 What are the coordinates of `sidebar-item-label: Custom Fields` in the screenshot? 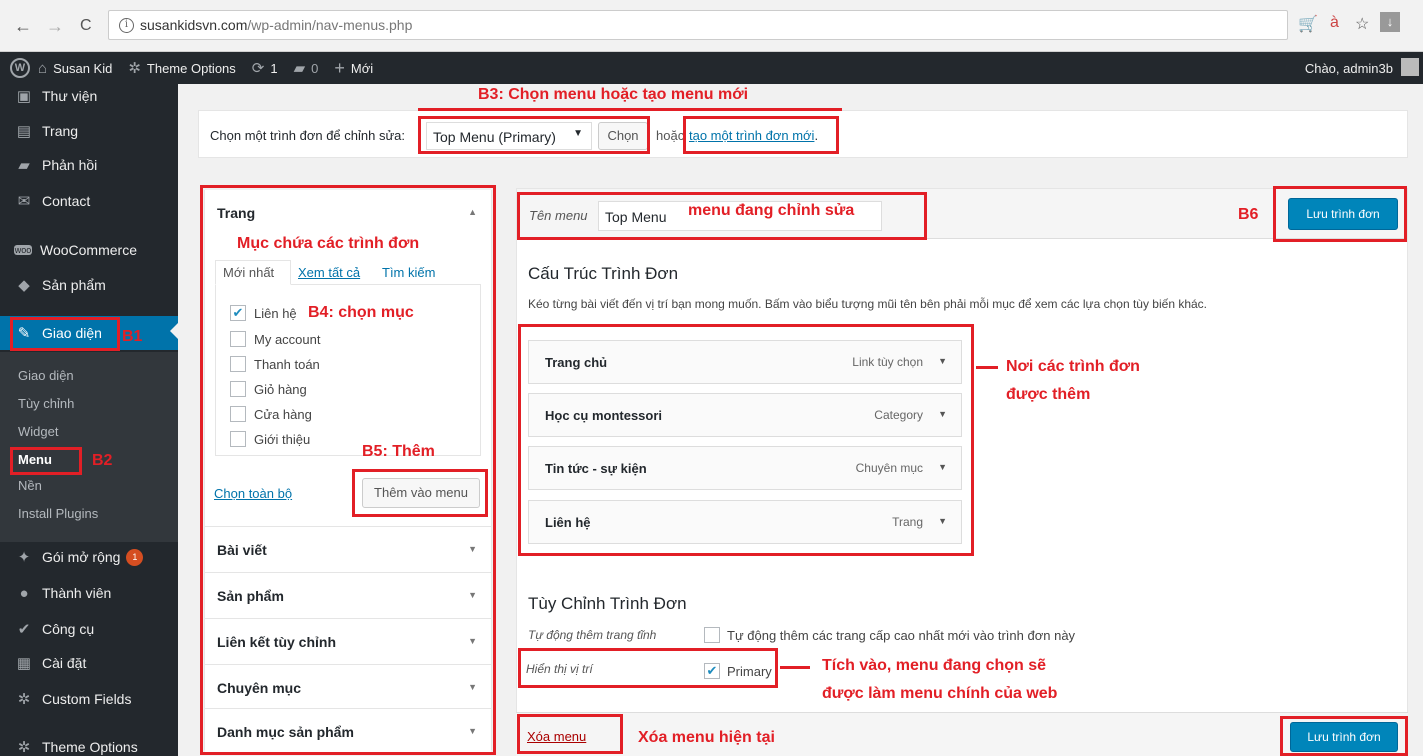 It's located at (87, 699).